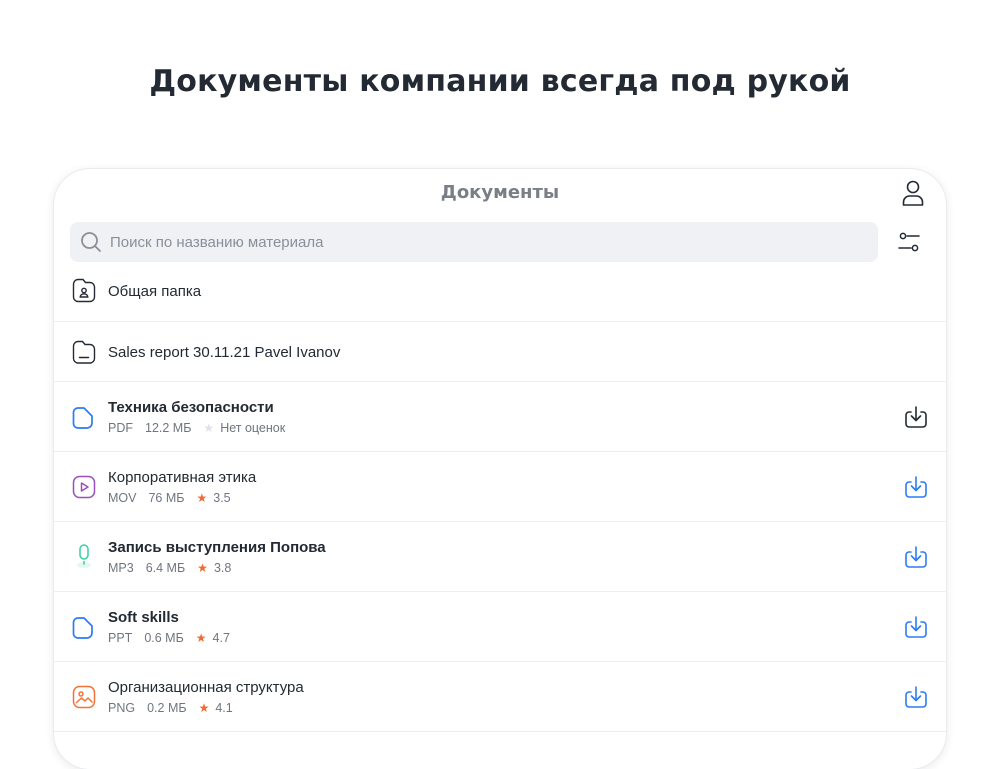 Image resolution: width=1000 pixels, height=769 pixels. What do you see at coordinates (253, 428) in the screenshot?
I see `file-rating: Нет оценок` at bounding box center [253, 428].